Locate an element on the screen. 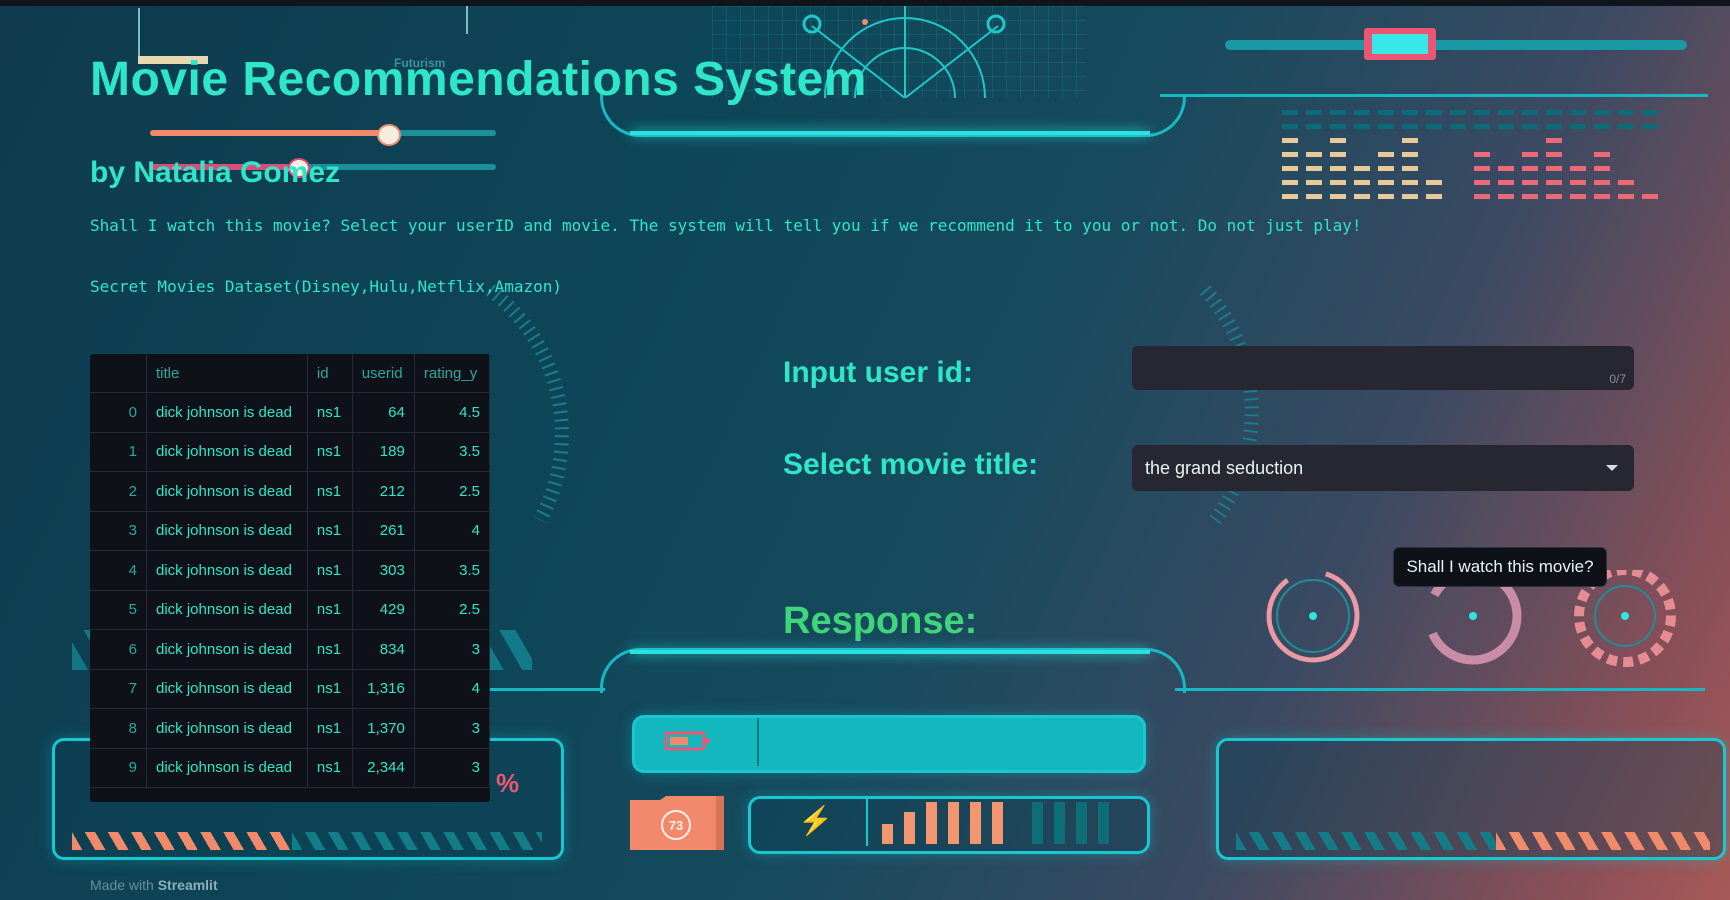  row-index: 0 is located at coordinates (118, 412).